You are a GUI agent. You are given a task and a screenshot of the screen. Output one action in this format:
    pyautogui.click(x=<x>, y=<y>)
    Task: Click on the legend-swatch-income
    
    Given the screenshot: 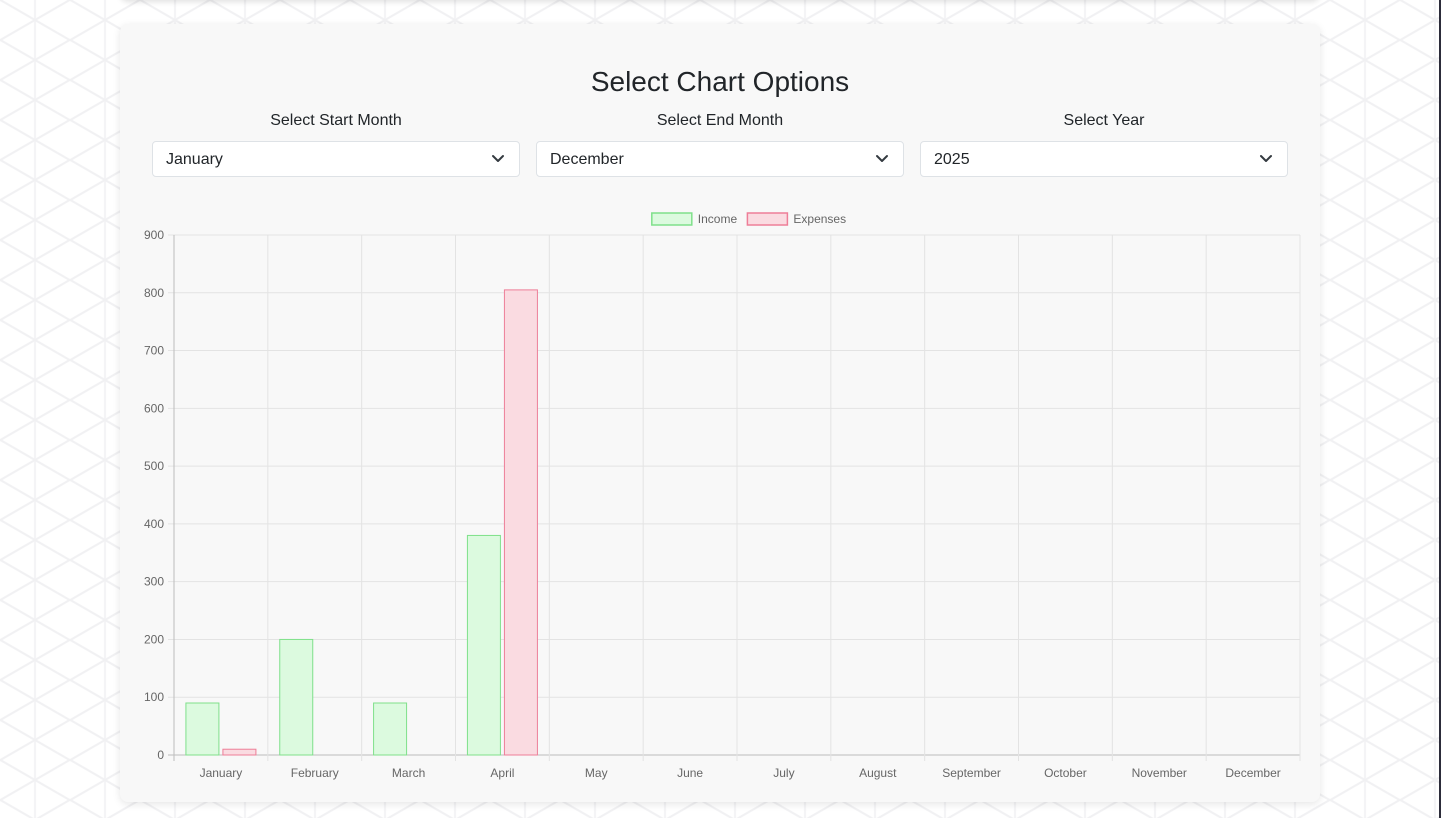 What is the action you would take?
    pyautogui.click(x=672, y=219)
    